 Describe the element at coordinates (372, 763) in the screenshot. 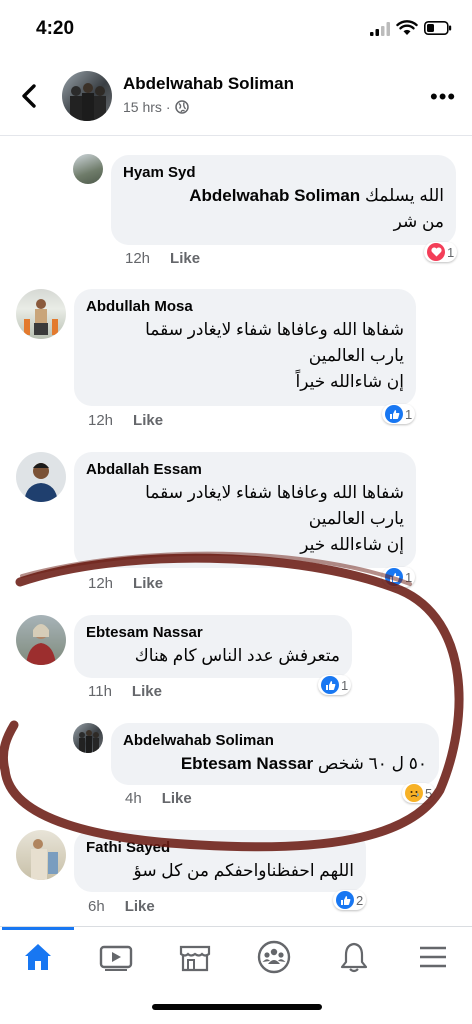

I see `comment-text-line: ٥٠ ل ٦٠ شخص` at that location.